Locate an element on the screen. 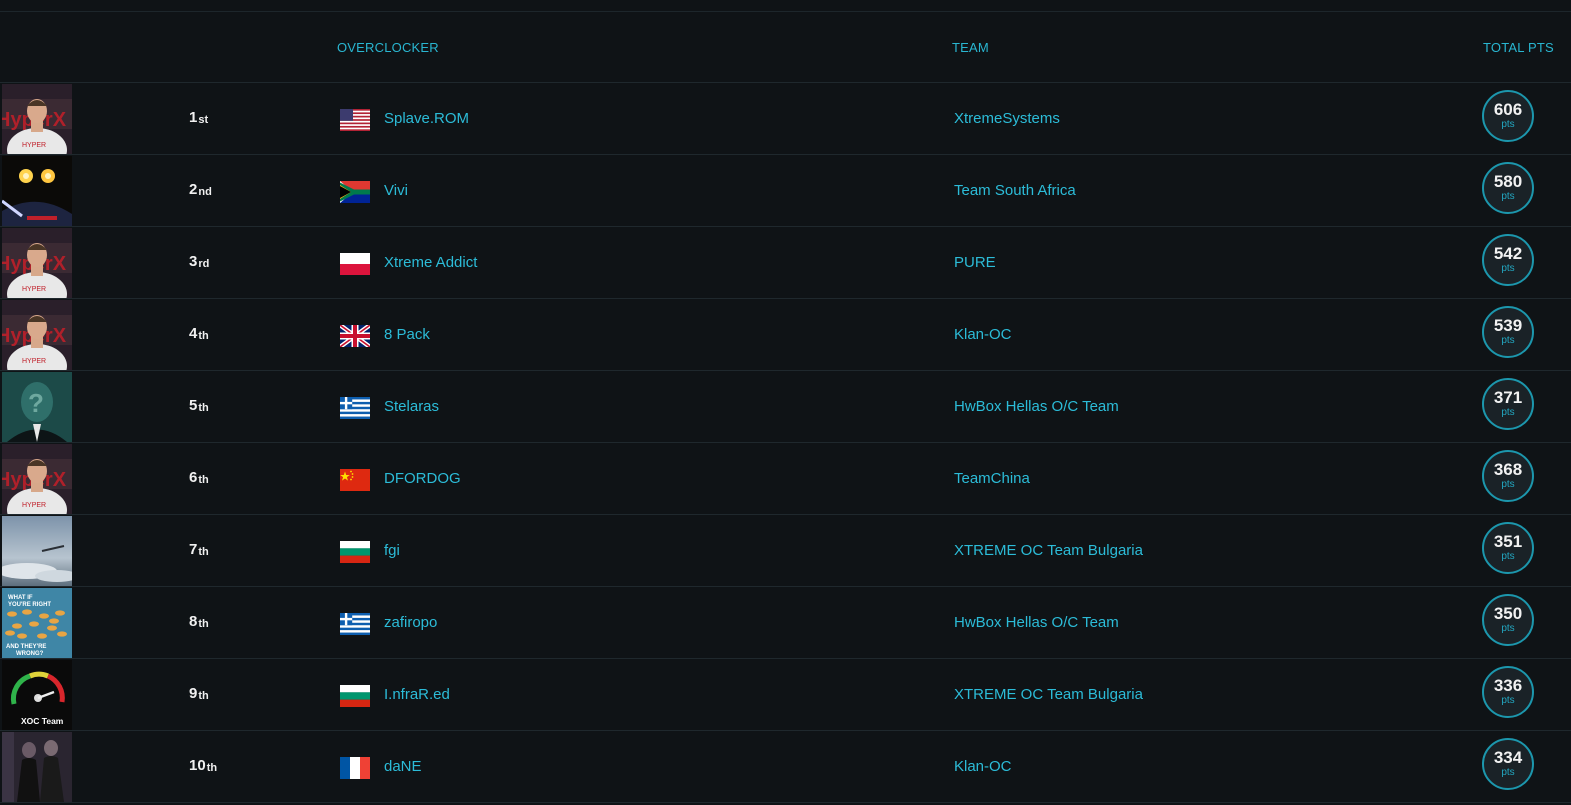 The width and height of the screenshot is (1571, 805). za-flag-icon is located at coordinates (355, 192).